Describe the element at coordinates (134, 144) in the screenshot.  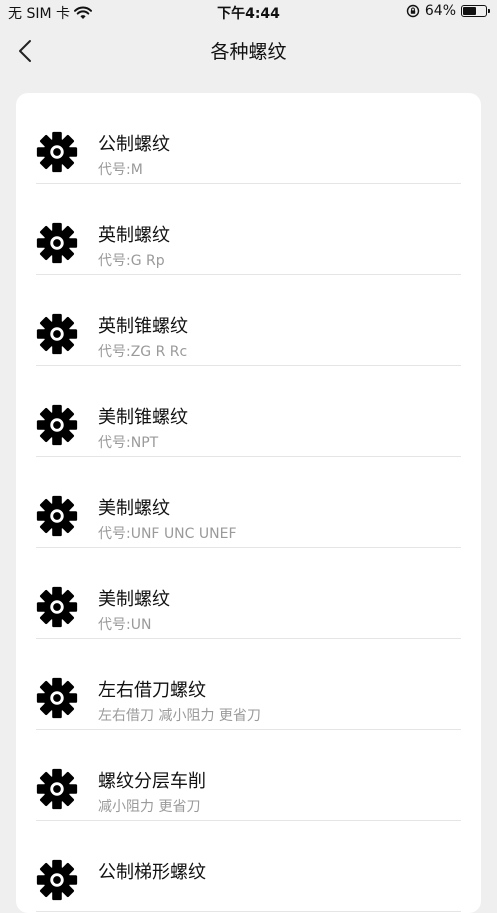
I see `item-title: 公制螺纹` at that location.